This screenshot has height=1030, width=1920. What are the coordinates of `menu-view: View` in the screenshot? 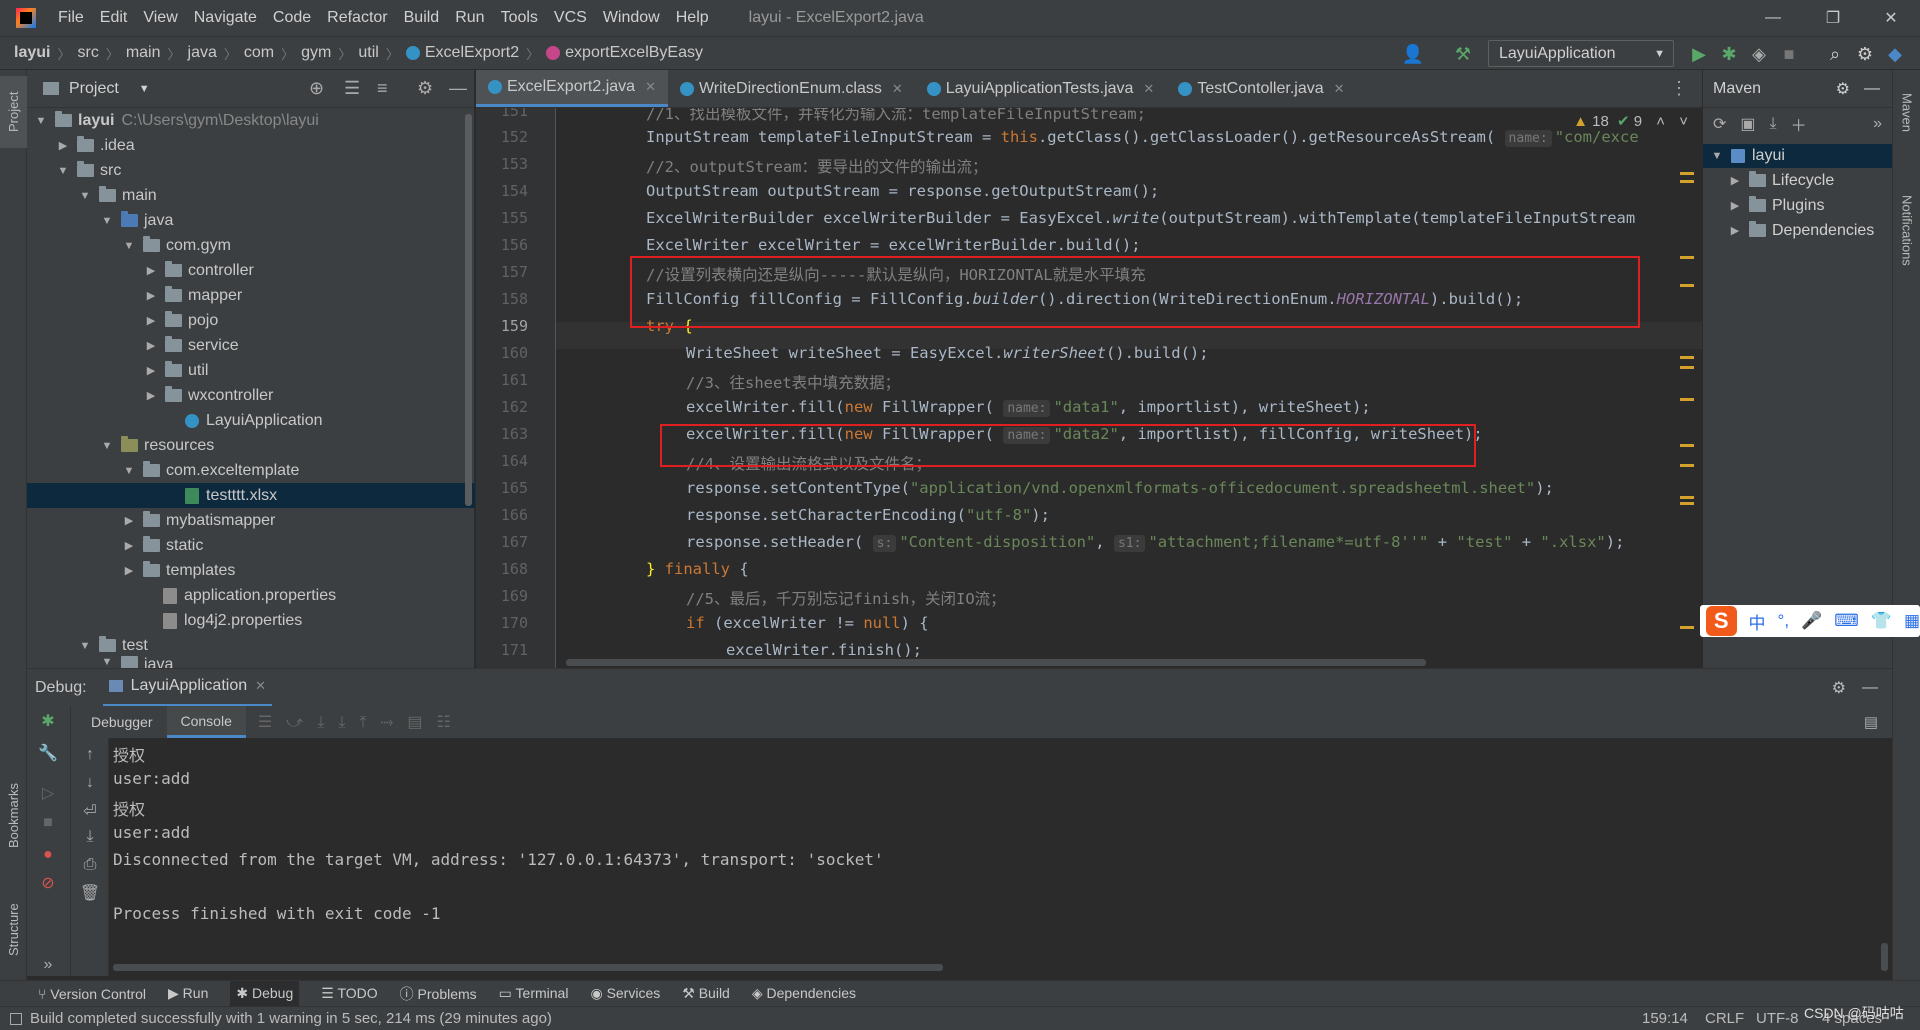 It's located at (160, 18).